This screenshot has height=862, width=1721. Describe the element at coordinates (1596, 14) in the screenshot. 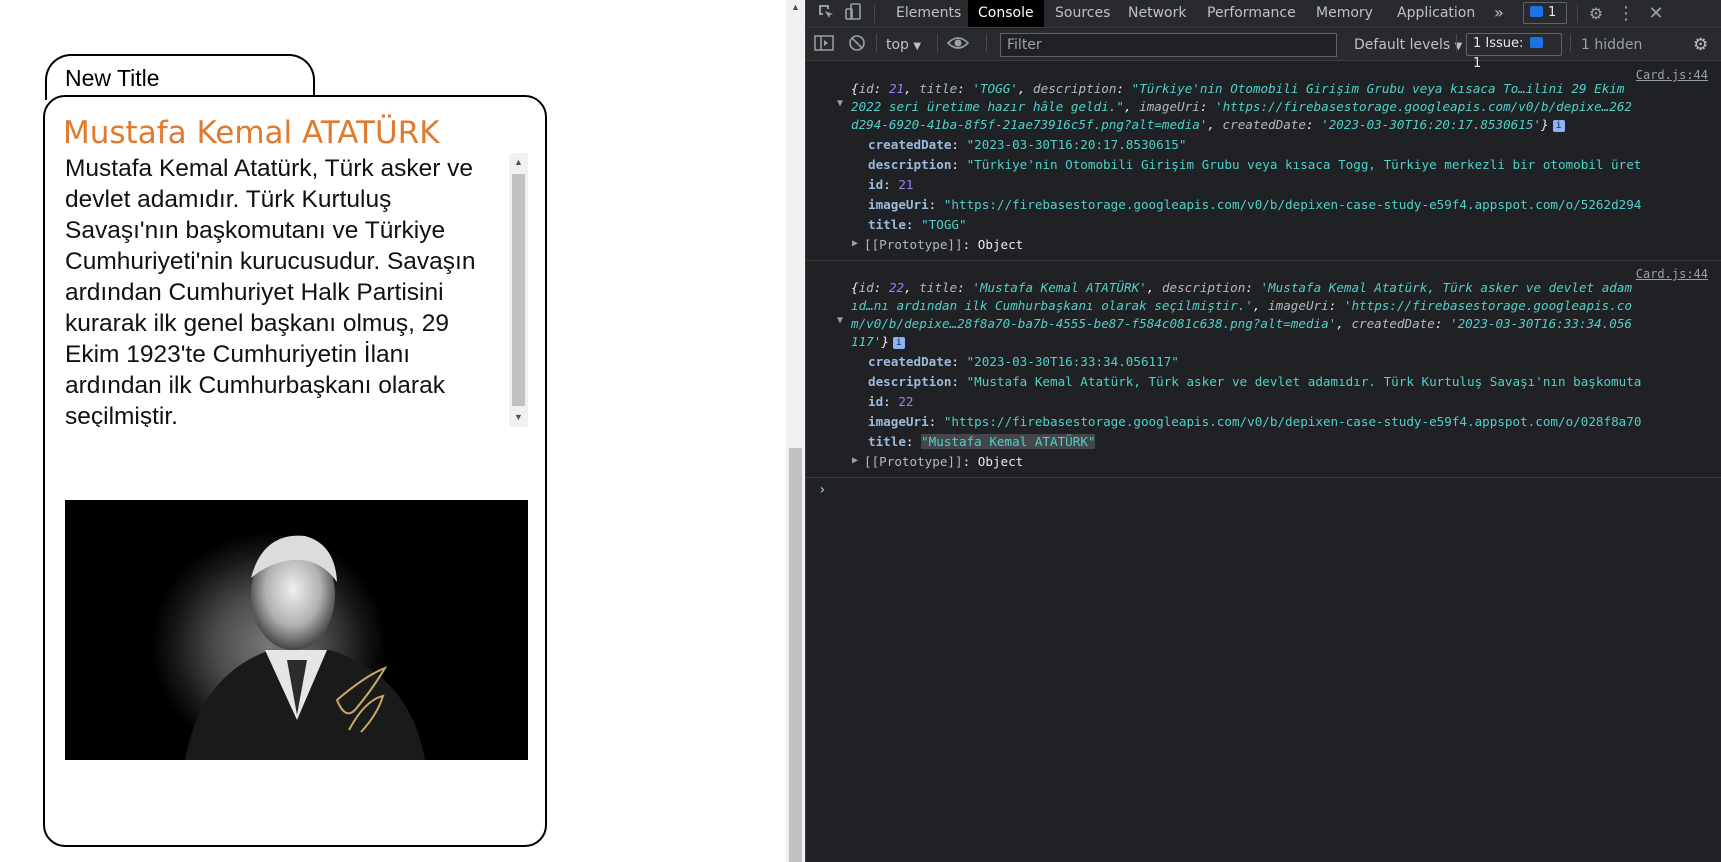

I see `settings-gear-icon: ⚙` at that location.